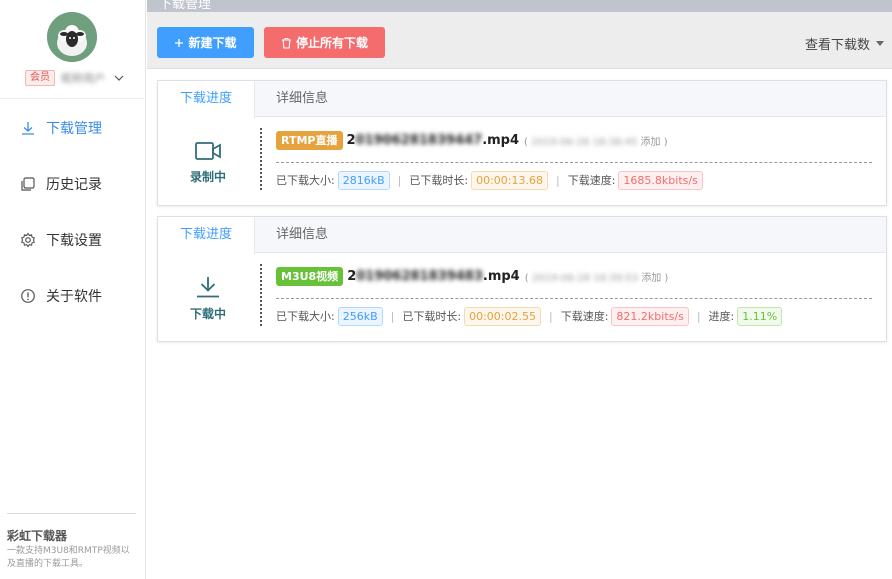 This screenshot has width=892, height=579. I want to click on sheep-avatar-icon, so click(72, 37).